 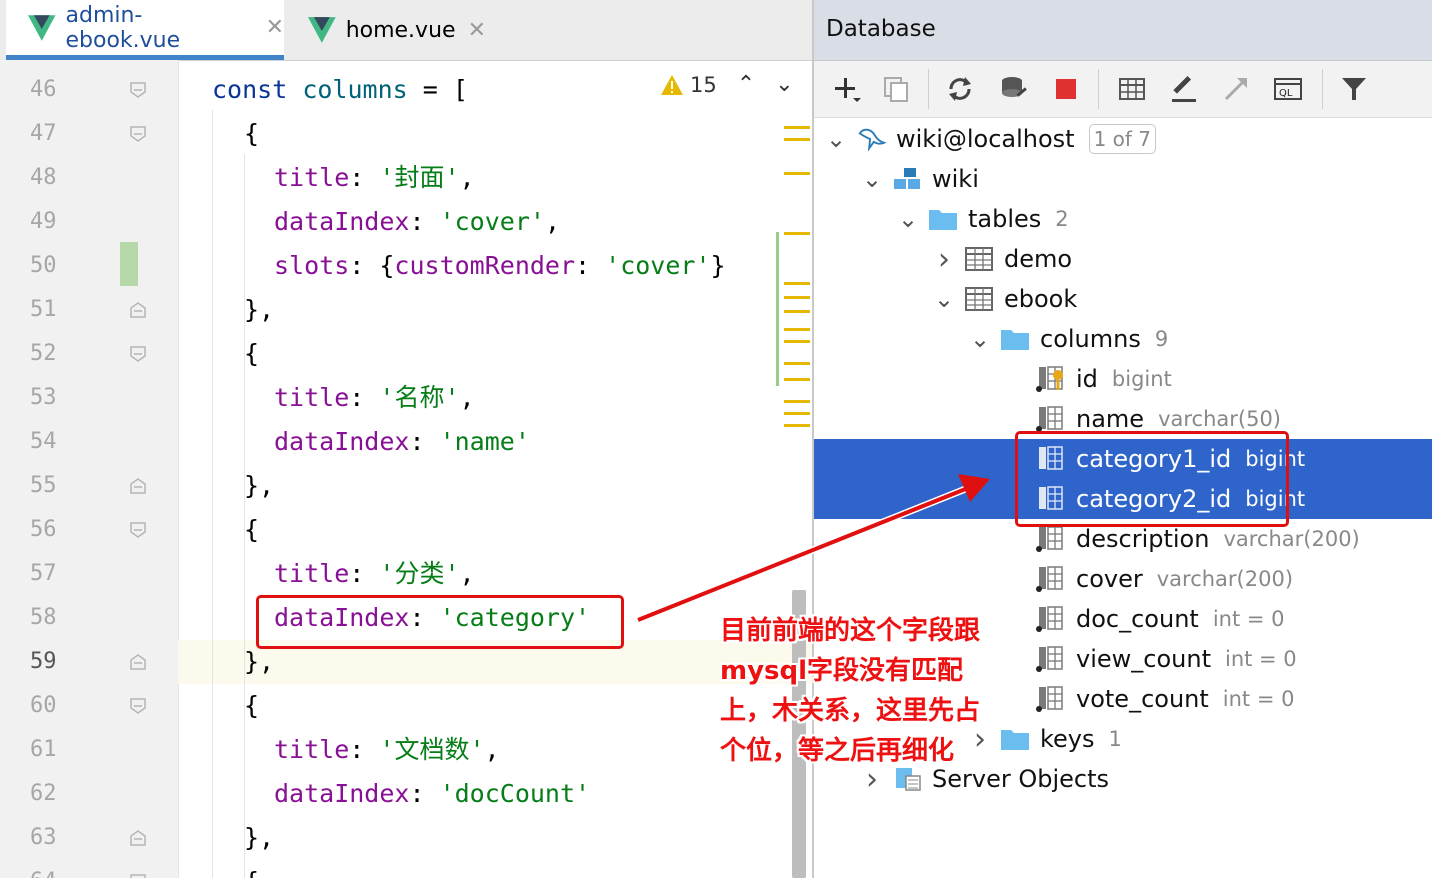 What do you see at coordinates (259, 661) in the screenshot?
I see `code-token: },` at bounding box center [259, 661].